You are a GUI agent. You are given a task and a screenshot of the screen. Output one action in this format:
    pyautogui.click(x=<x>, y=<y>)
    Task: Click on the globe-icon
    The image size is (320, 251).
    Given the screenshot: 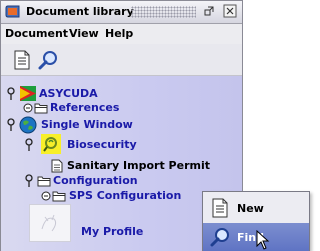 What is the action you would take?
    pyautogui.click(x=28, y=125)
    